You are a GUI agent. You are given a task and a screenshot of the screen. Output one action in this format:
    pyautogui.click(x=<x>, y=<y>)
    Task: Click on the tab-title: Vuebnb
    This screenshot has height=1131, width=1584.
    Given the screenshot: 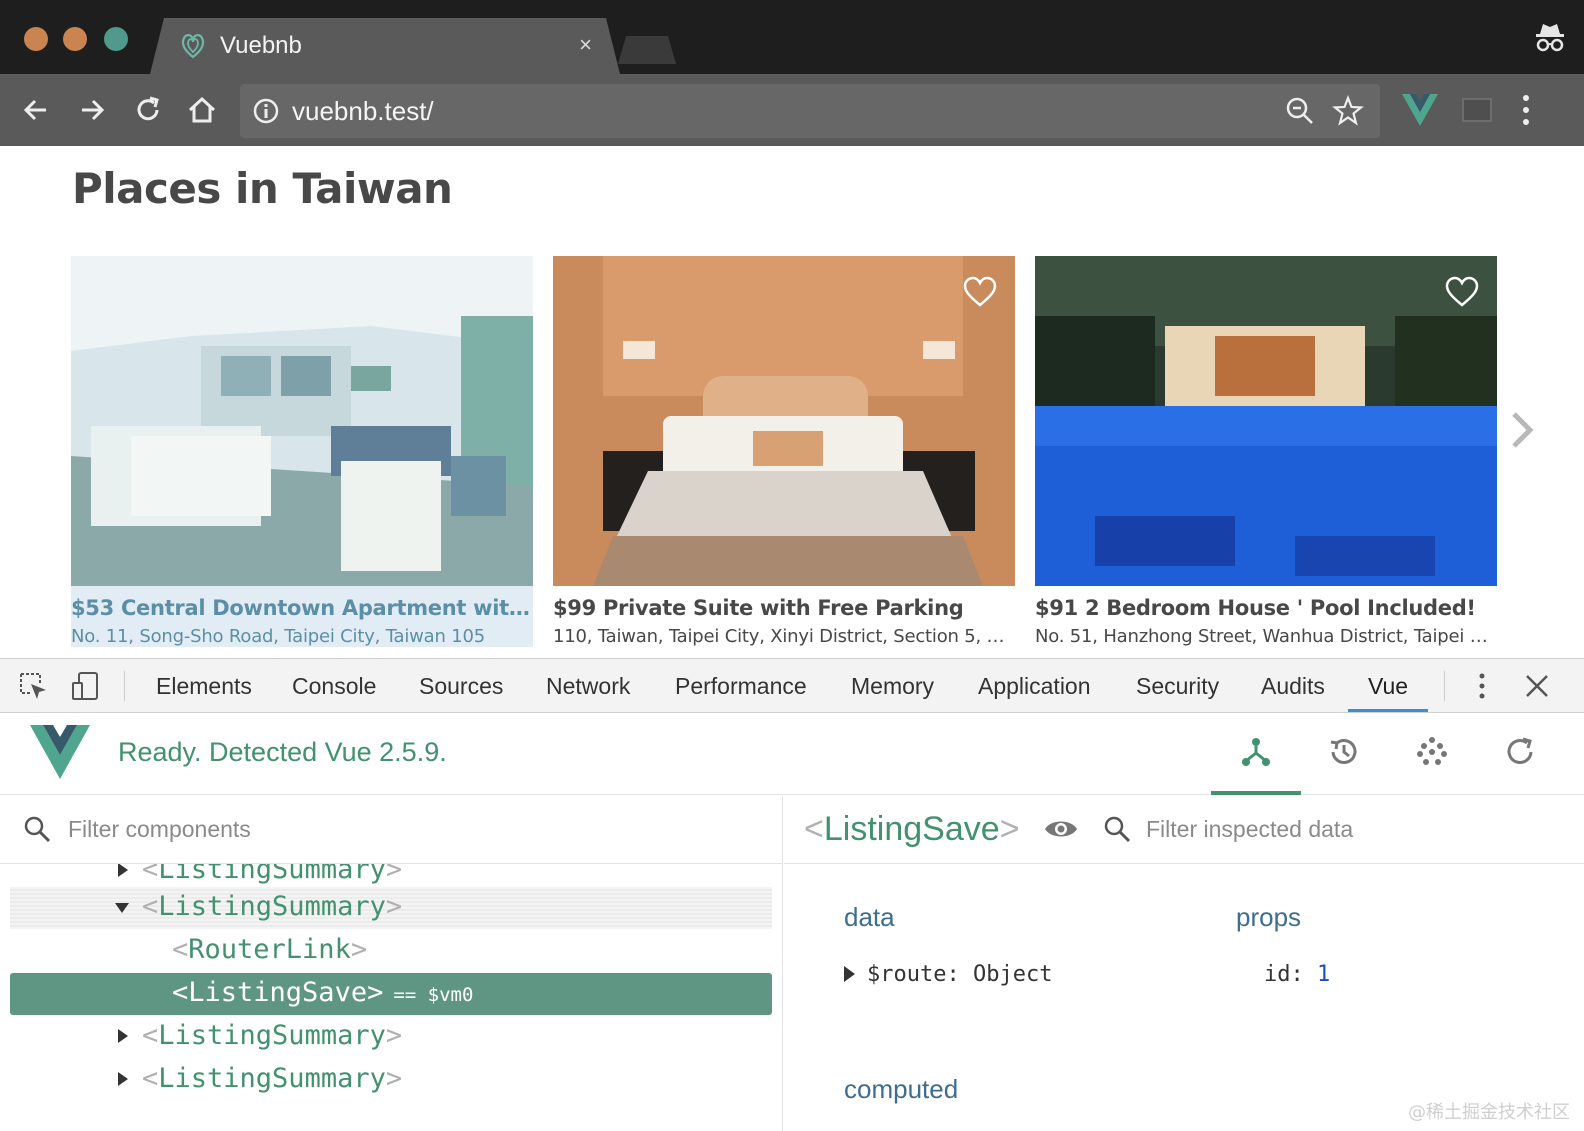 What is the action you would take?
    pyautogui.click(x=261, y=45)
    